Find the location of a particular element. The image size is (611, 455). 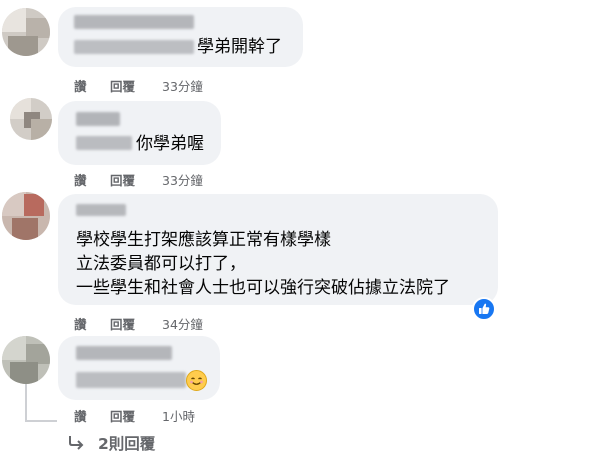

blurred-comment-text is located at coordinates (131, 380).